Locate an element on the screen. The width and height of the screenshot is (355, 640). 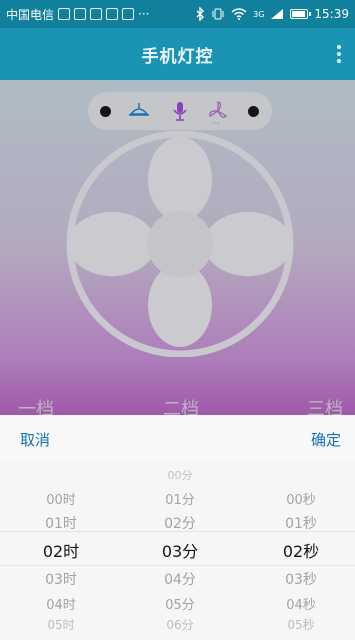
battery-icon is located at coordinates (301, 14).